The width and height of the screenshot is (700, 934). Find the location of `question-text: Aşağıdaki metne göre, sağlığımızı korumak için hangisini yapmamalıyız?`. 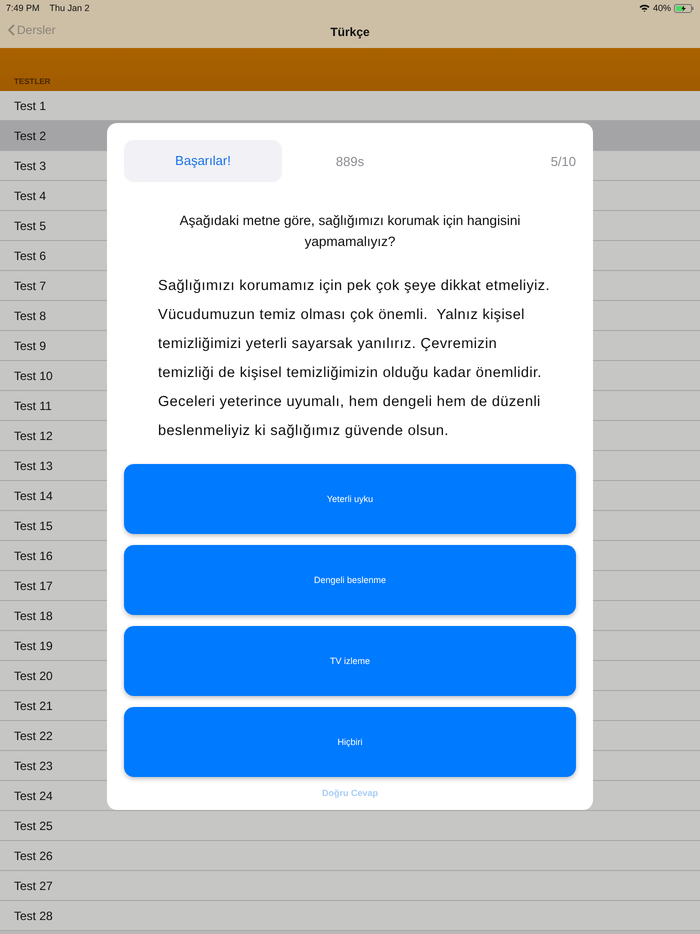

question-text: Aşağıdaki metne göre, sağlığımızı korumak için hangisini yapmamalıyız? is located at coordinates (350, 231).